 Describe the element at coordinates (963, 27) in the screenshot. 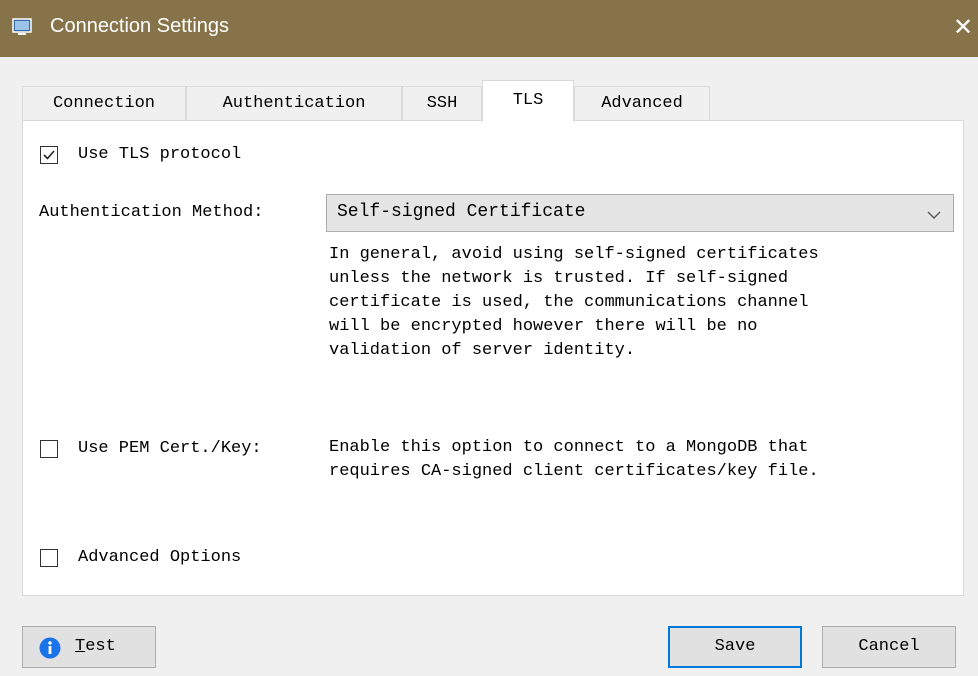

I see `close-icon: ✕` at that location.